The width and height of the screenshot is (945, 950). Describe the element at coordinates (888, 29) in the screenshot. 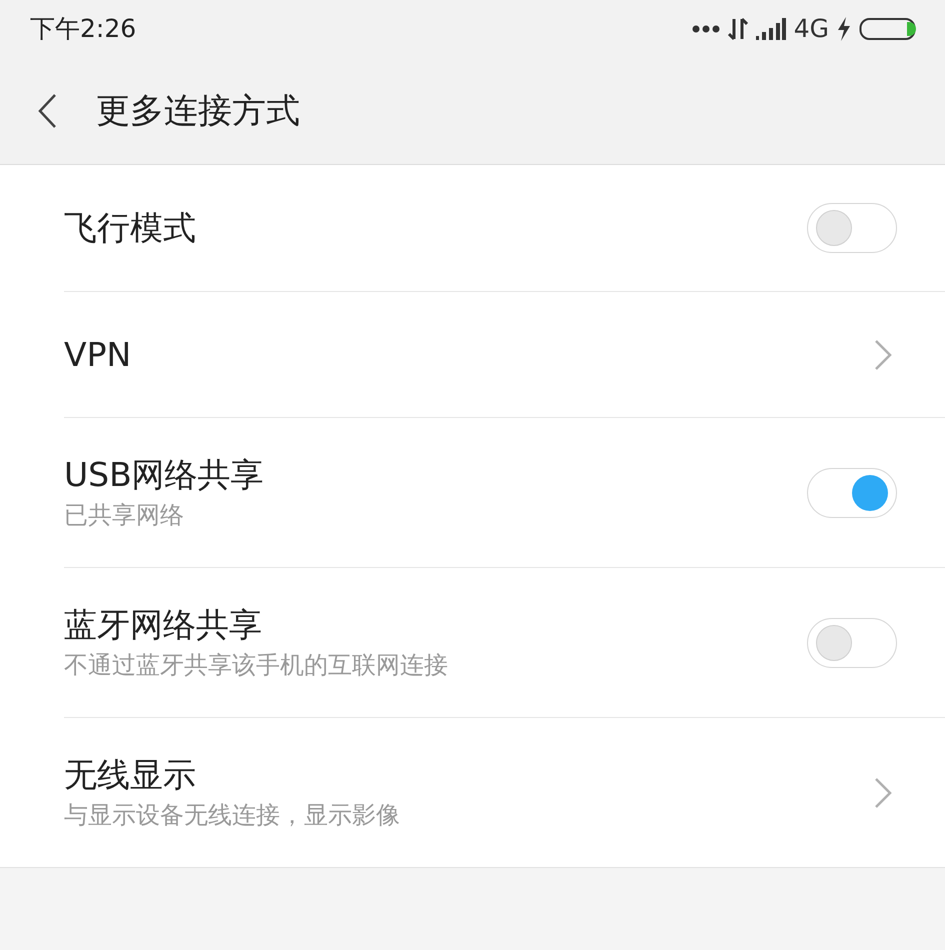

I see `battery-icon` at that location.